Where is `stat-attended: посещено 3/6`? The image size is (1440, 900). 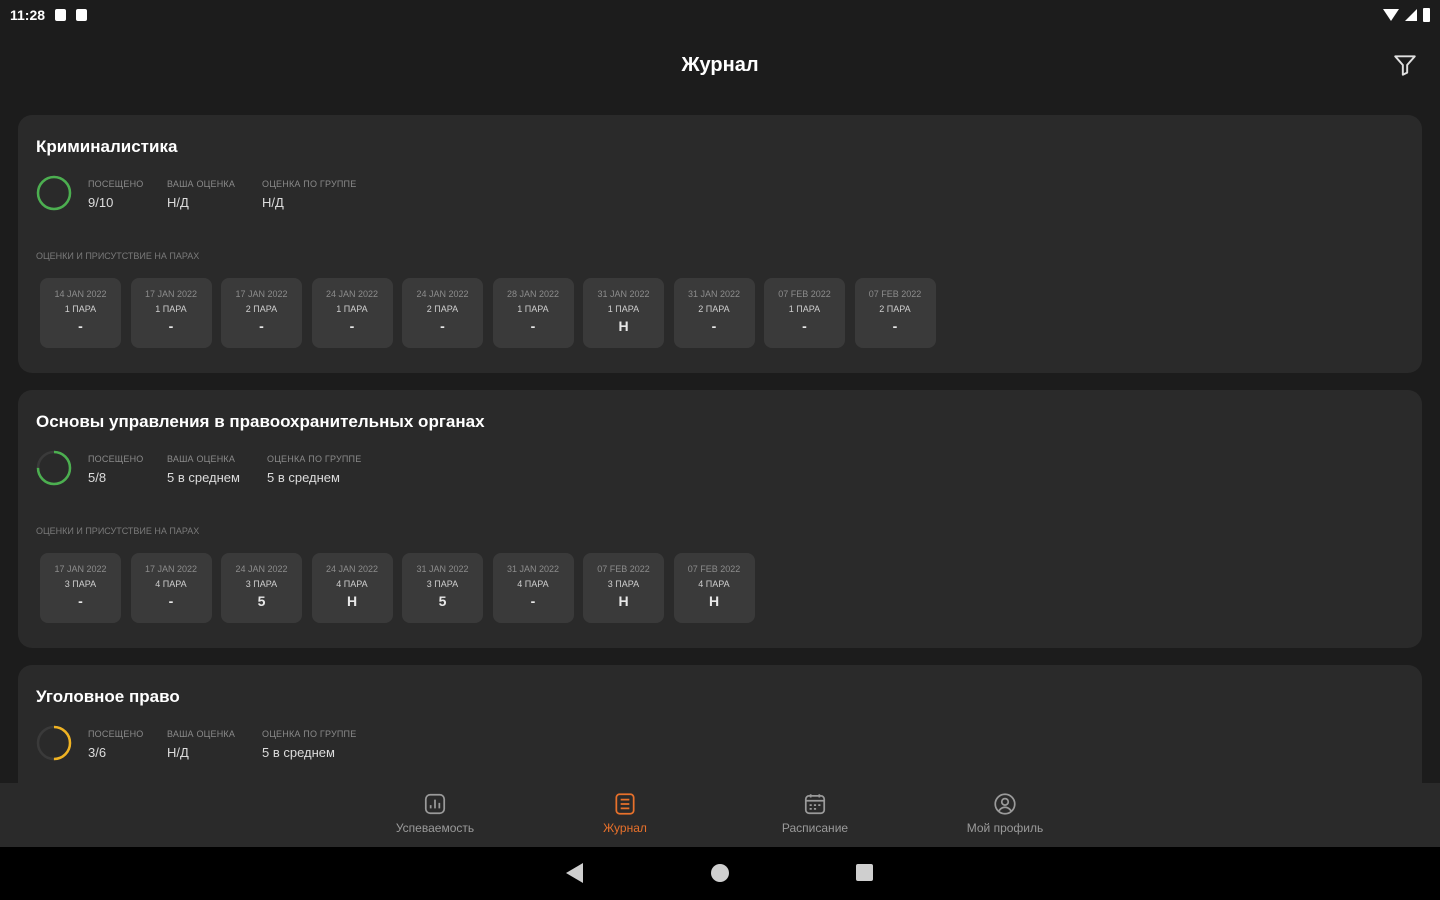
stat-attended: посещено 3/6 is located at coordinates (116, 744).